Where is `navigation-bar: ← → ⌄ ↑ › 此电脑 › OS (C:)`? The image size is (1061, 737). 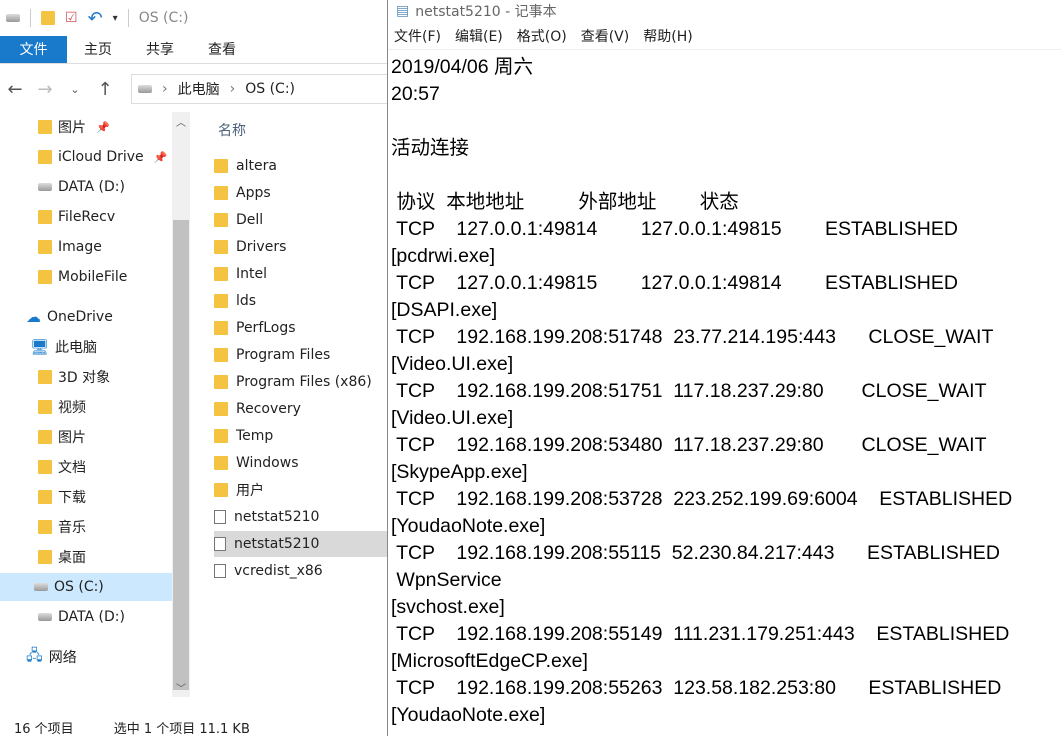 navigation-bar: ← → ⌄ ↑ › 此电脑 › OS (C:) is located at coordinates (194, 89).